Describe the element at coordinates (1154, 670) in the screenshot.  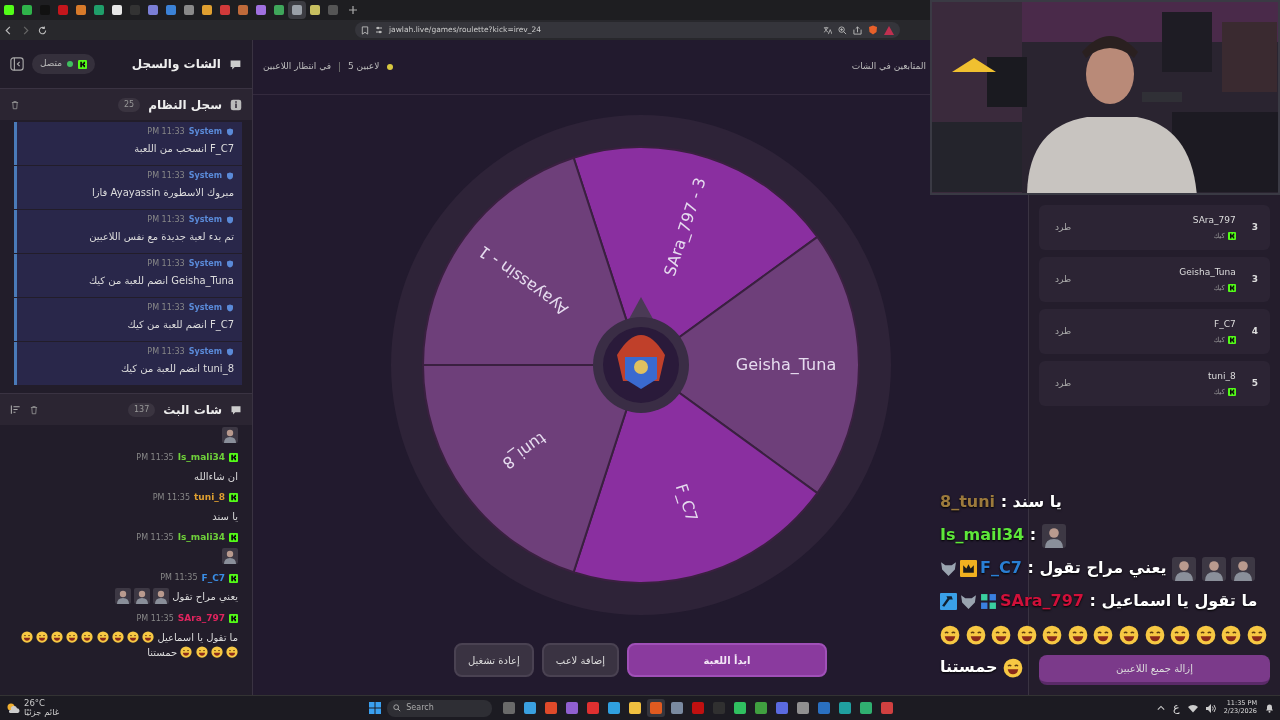
I see `clear-players-button: إزالة جميع اللاعبين` at that location.